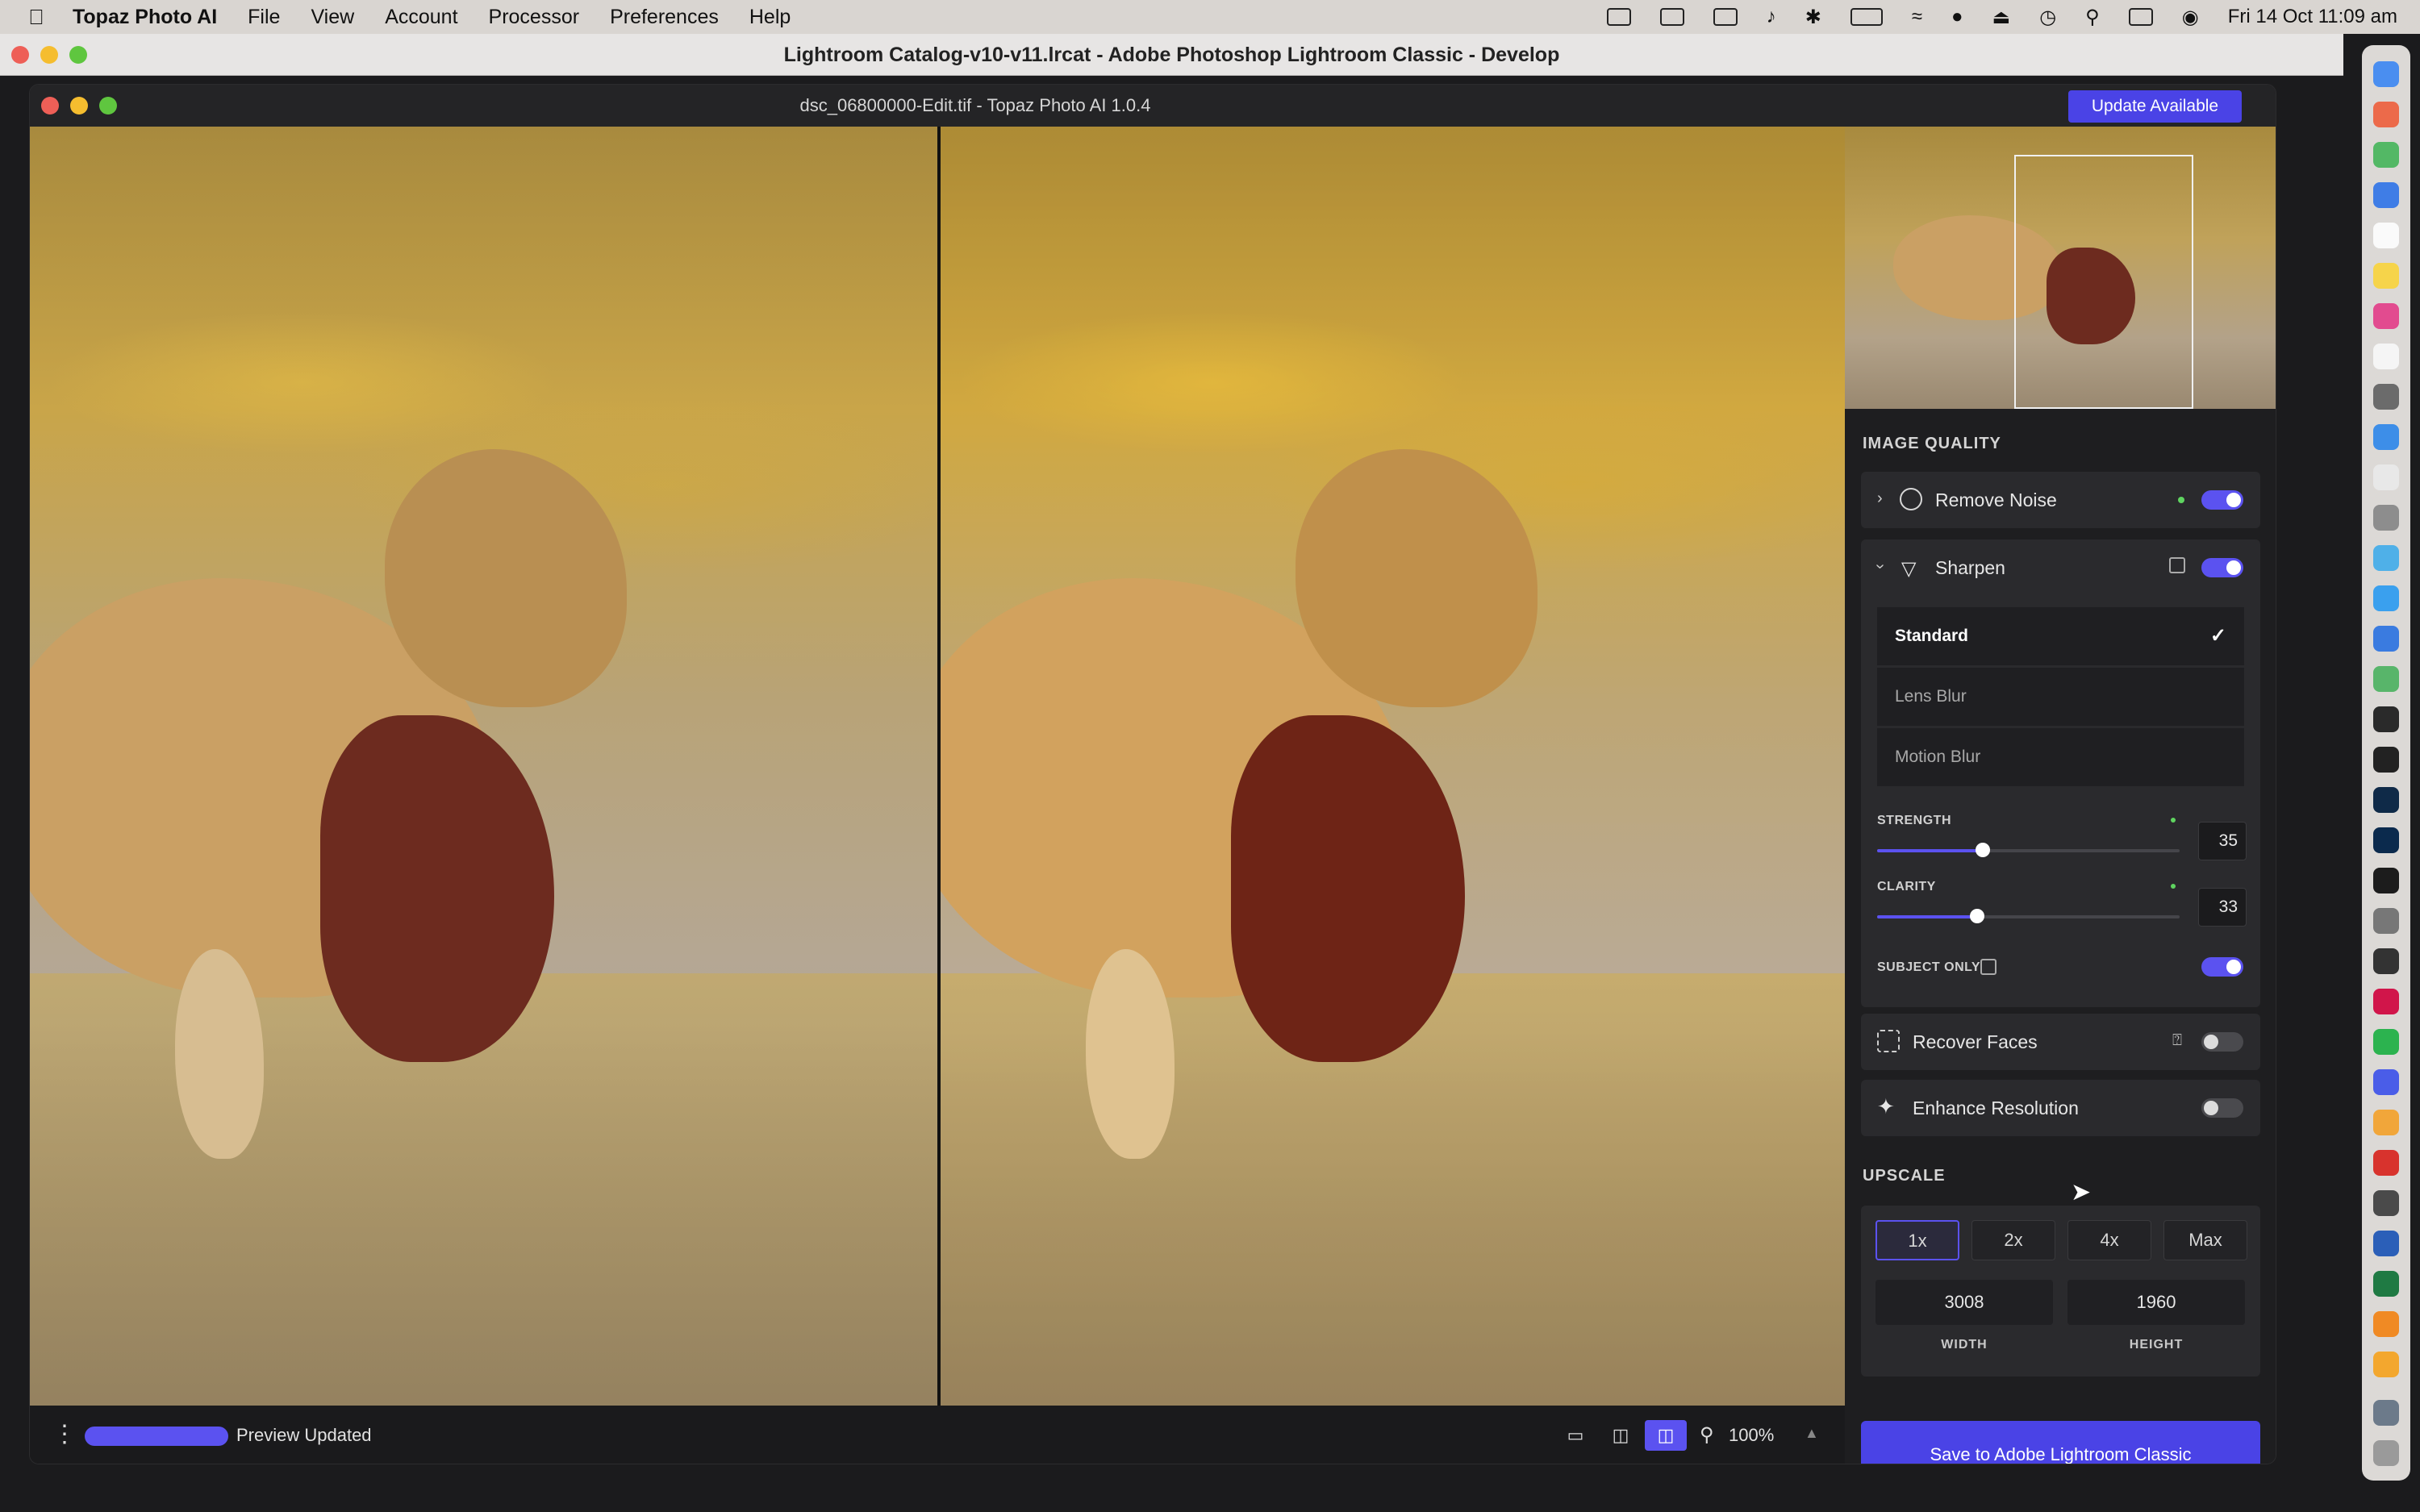 Image resolution: width=2420 pixels, height=1512 pixels. What do you see at coordinates (2386, 598) in the screenshot?
I see `safari-icon` at bounding box center [2386, 598].